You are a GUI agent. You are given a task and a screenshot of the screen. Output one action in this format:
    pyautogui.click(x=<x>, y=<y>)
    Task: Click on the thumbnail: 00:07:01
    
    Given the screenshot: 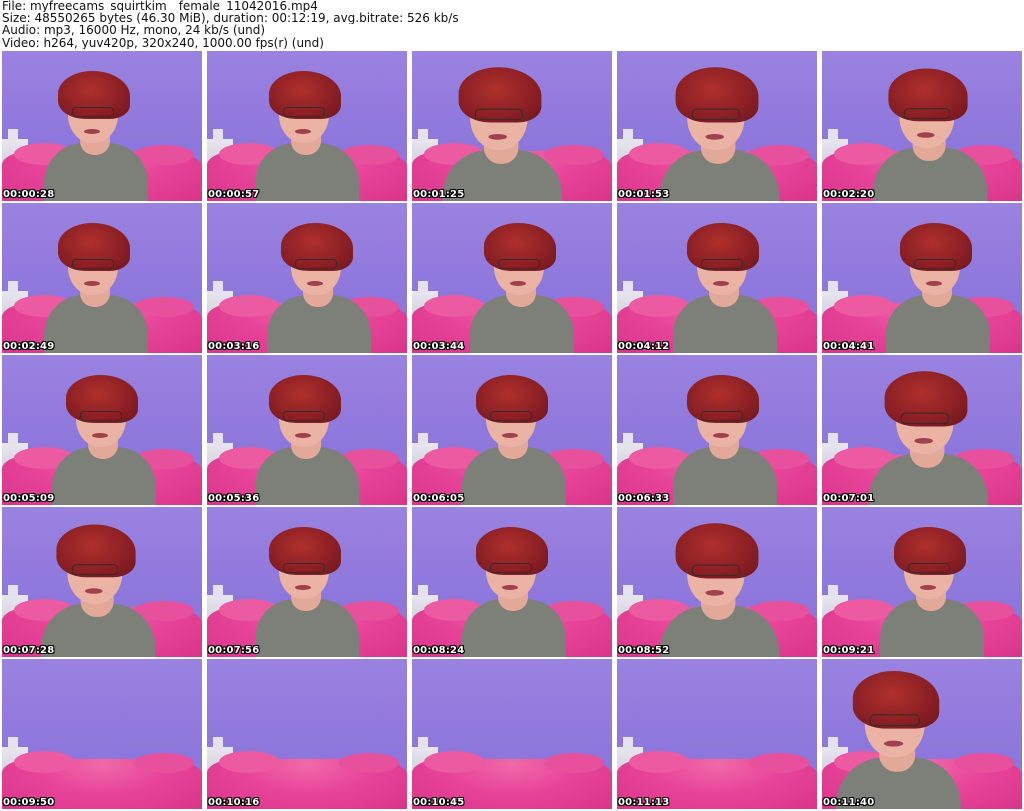 What is the action you would take?
    pyautogui.click(x=922, y=430)
    